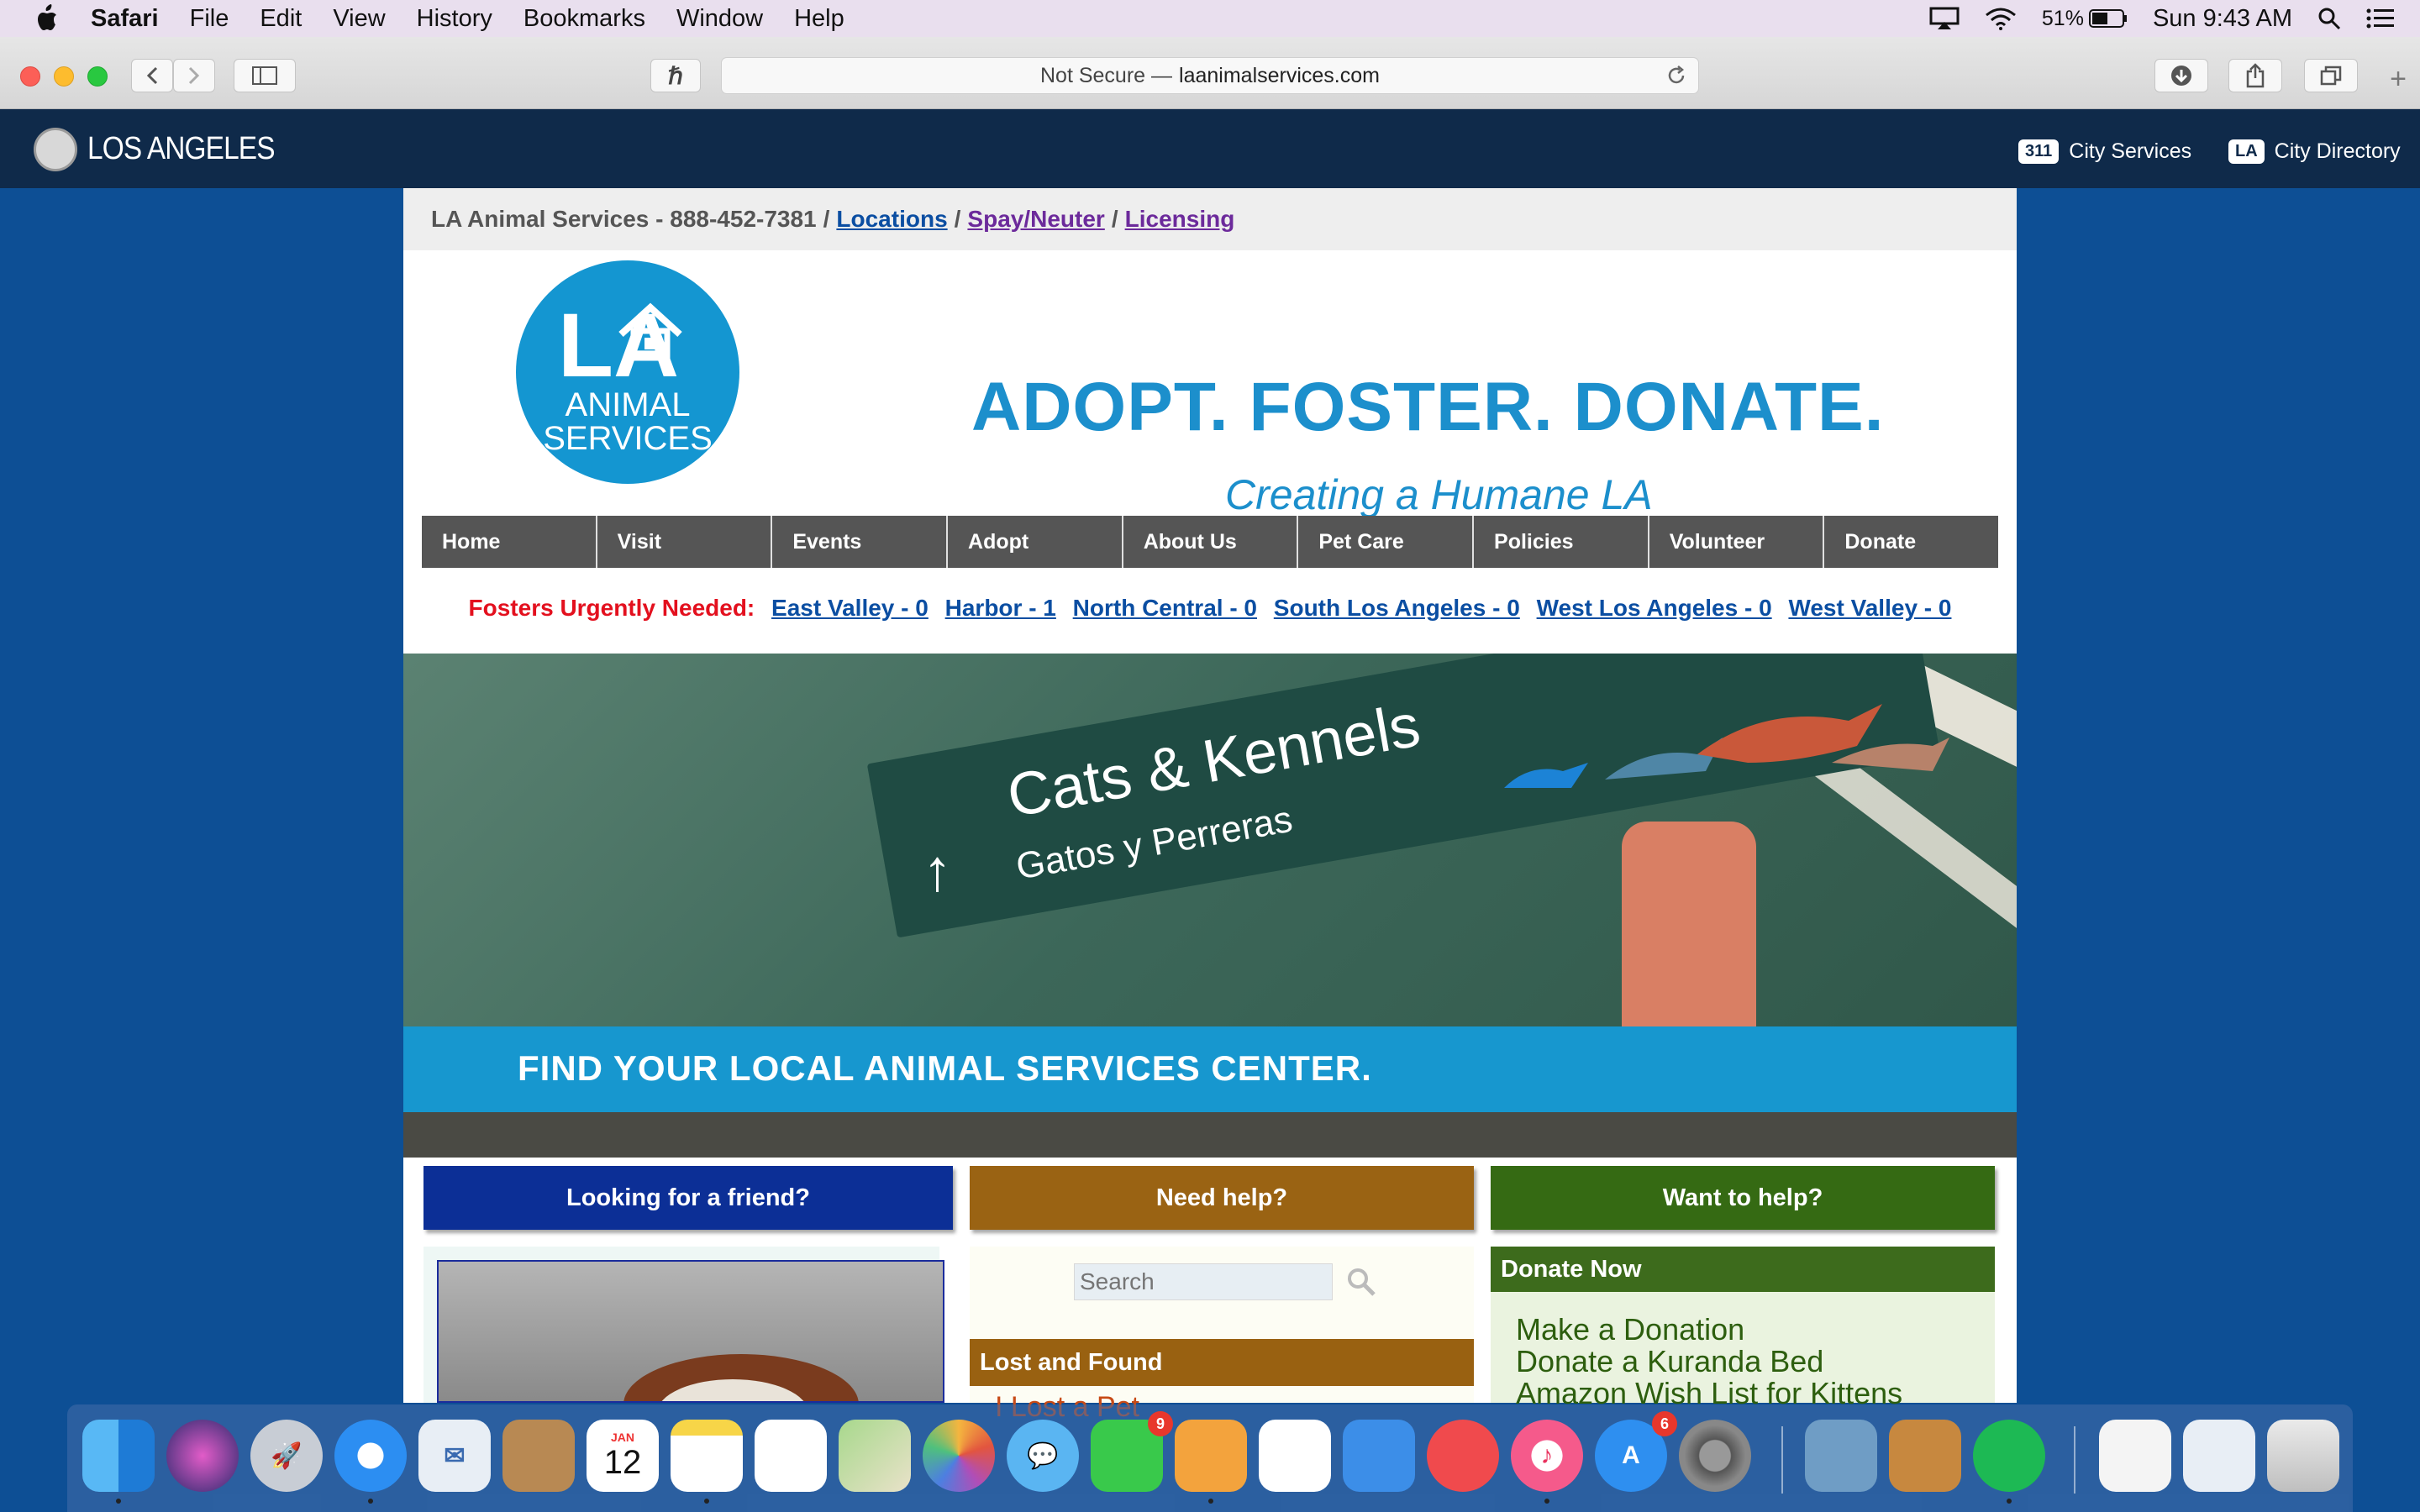 This screenshot has height=1512, width=2420. What do you see at coordinates (1654, 608) in the screenshot?
I see `foster-link-west-la: West Los Angeles - 0` at bounding box center [1654, 608].